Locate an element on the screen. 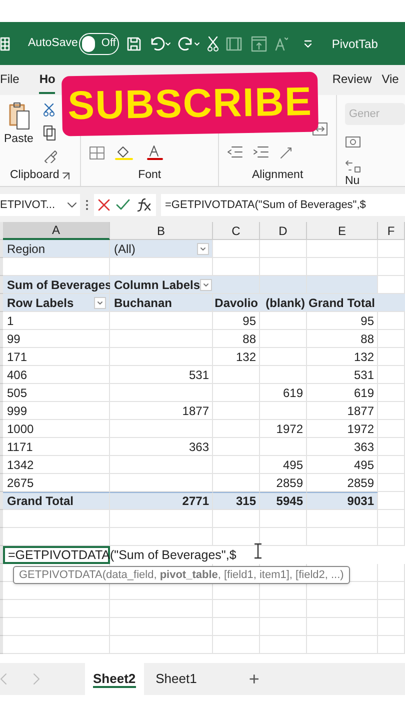 The image size is (405, 720). undo-icon is located at coordinates (159, 44).